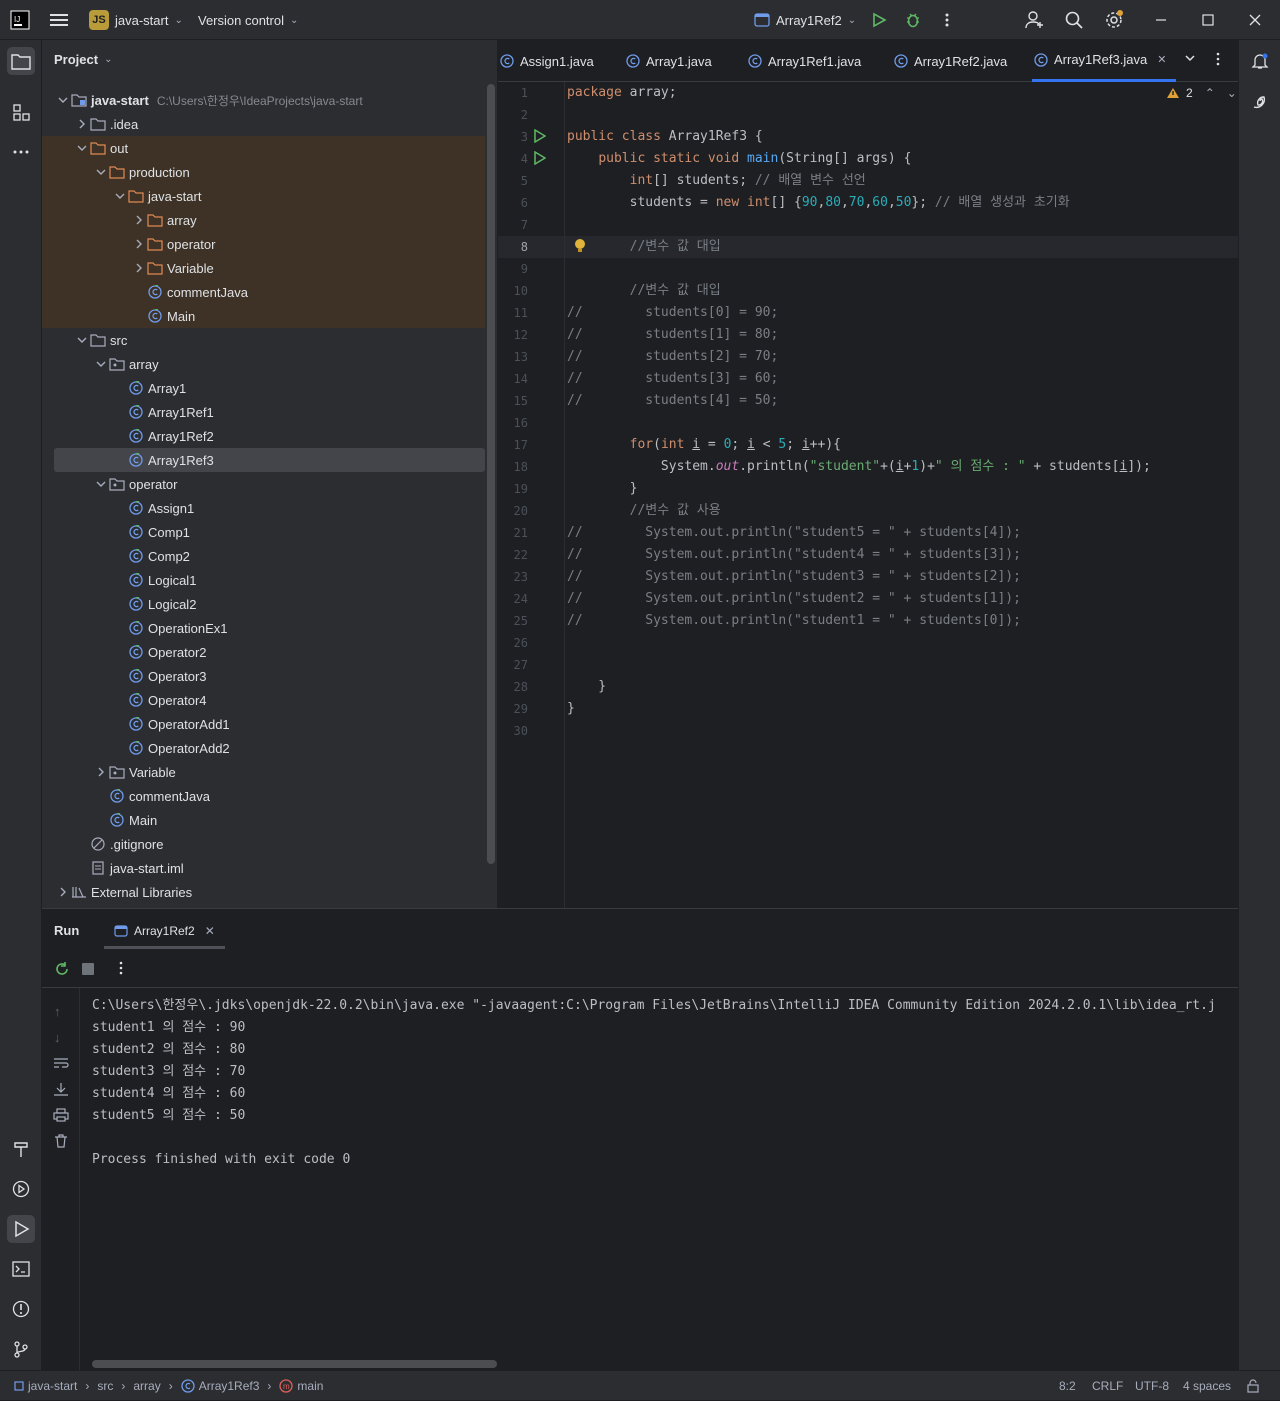  Describe the element at coordinates (263, 844) in the screenshot. I see `tree-item: .gitignore` at that location.